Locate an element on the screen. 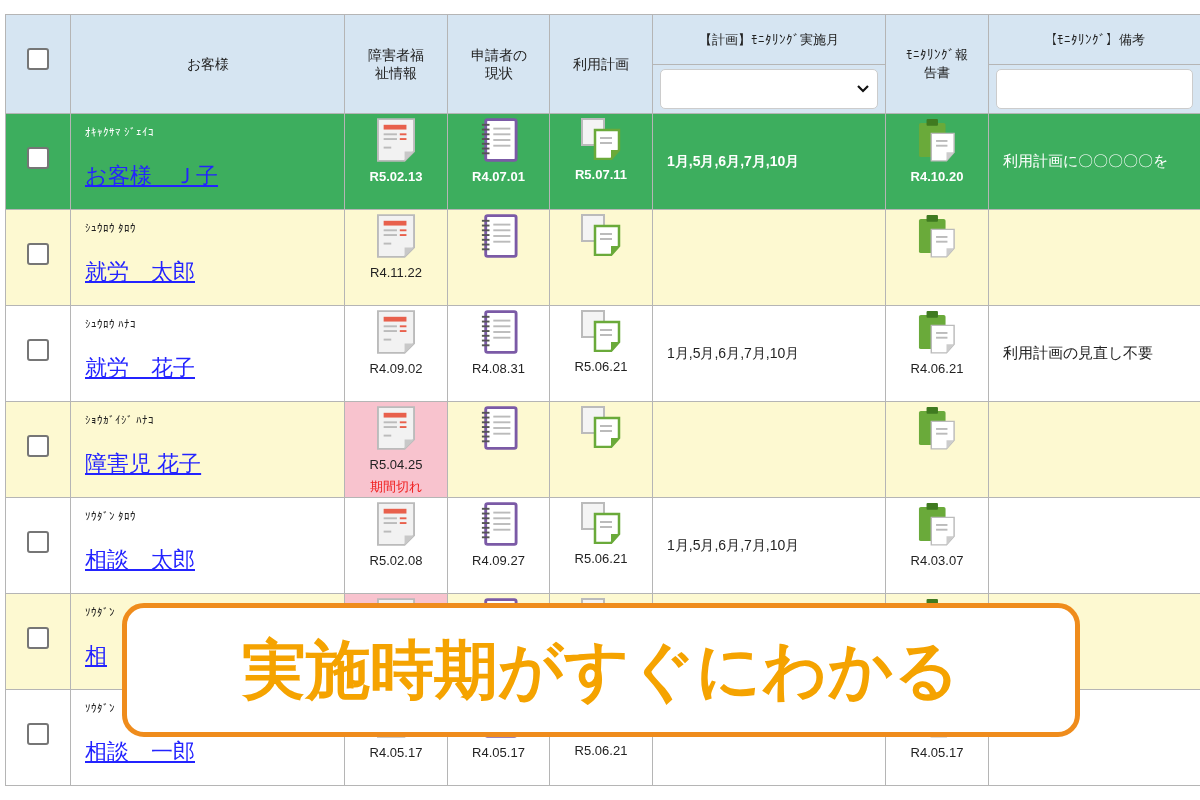 The width and height of the screenshot is (1200, 800). customer-kana: ｿｳﾀﾞﾝ ﾀﾛｳ is located at coordinates (111, 516).